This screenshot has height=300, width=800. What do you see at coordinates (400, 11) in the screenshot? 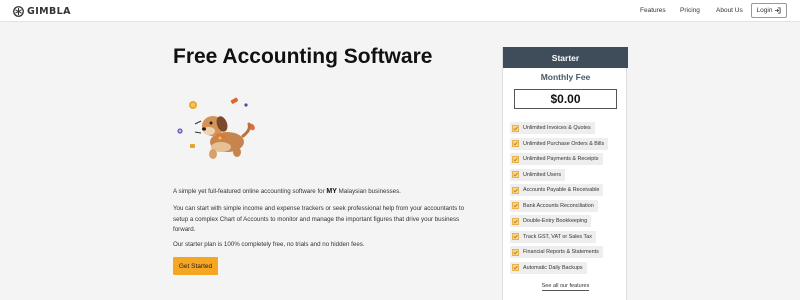
I see `top-navbar: GIMBLA Features Pricing About Us Login` at bounding box center [400, 11].